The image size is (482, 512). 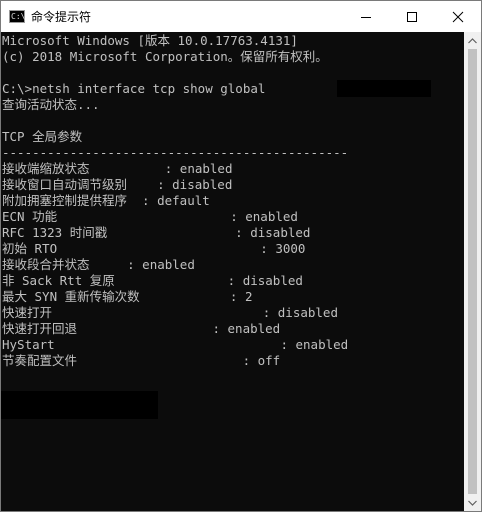 I want to click on console-line: 节奏配置文件 : off, so click(x=141, y=360).